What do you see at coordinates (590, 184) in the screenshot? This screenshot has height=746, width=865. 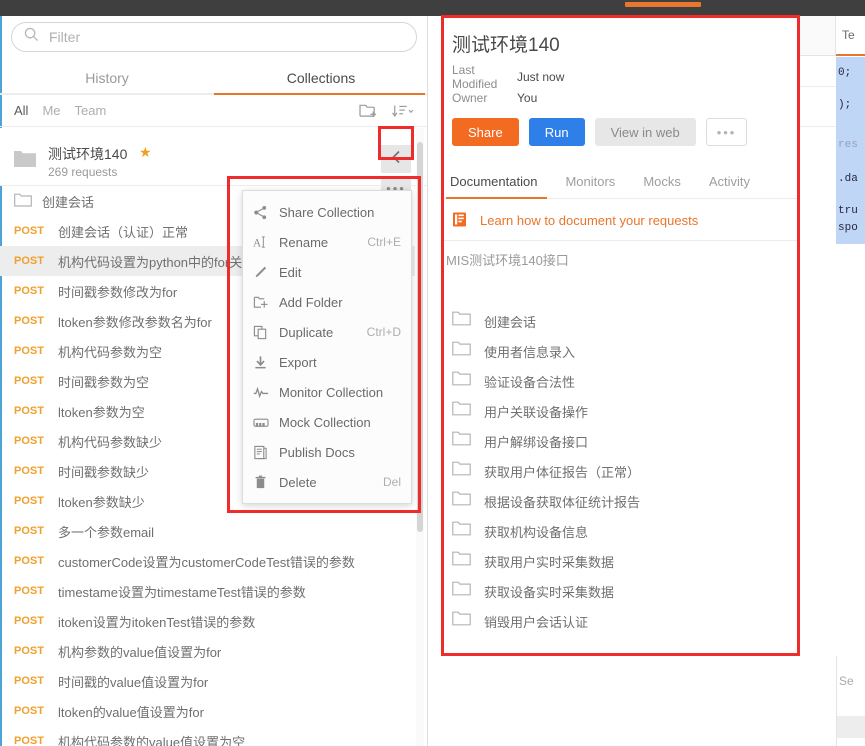 I see `tab-monitors: Monitors` at bounding box center [590, 184].